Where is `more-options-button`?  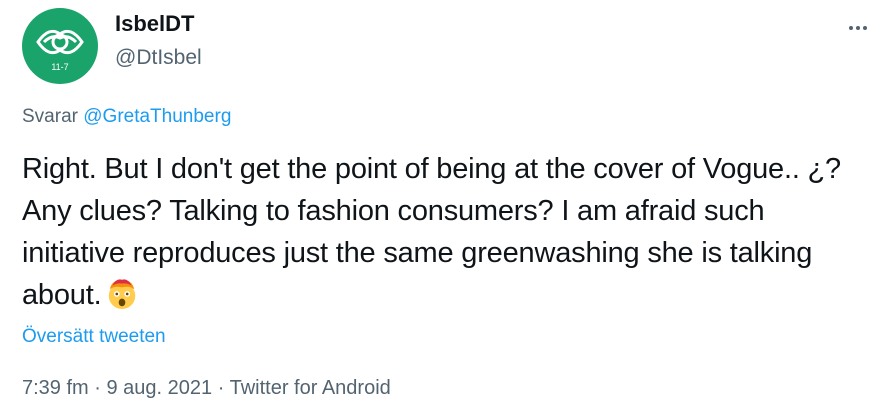 more-options-button is located at coordinates (858, 28).